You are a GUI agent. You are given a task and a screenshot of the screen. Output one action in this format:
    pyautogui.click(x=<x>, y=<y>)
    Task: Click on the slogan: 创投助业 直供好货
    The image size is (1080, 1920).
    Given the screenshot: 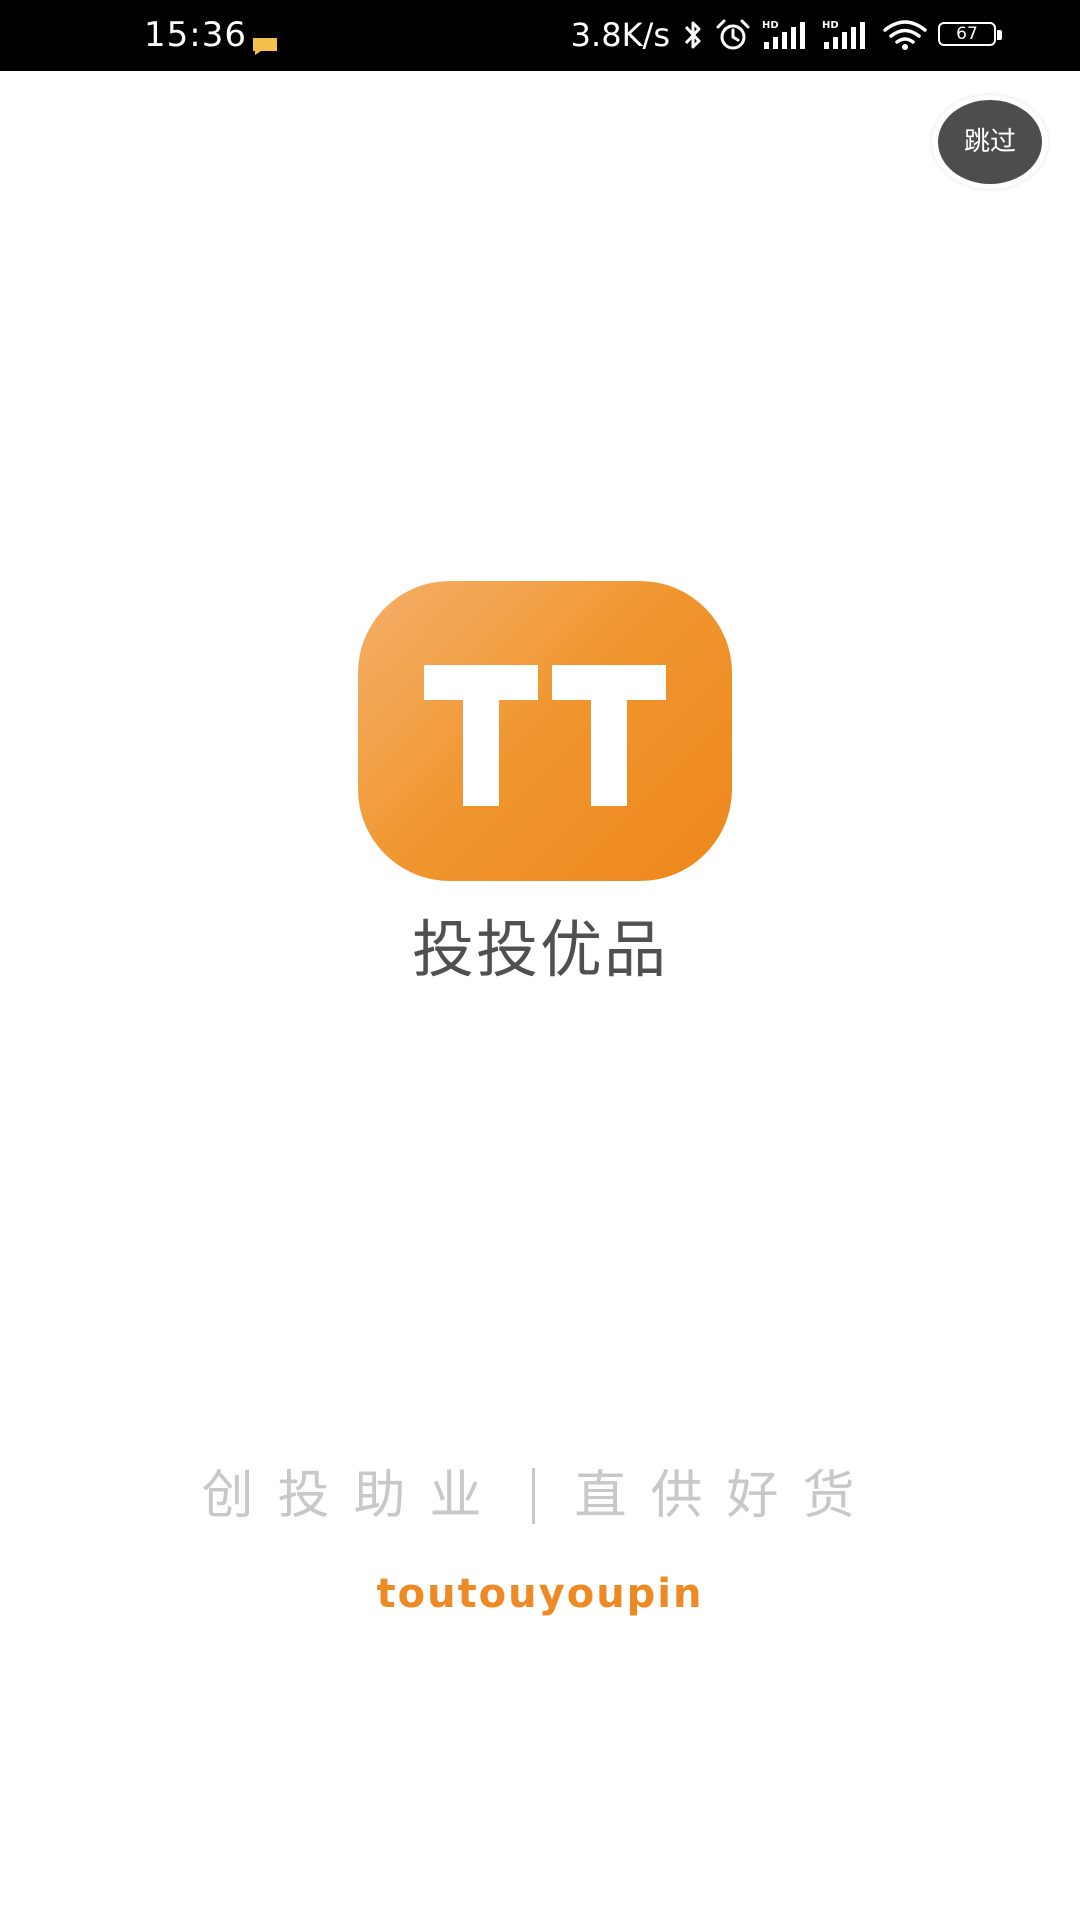 What is the action you would take?
    pyautogui.click(x=540, y=1496)
    